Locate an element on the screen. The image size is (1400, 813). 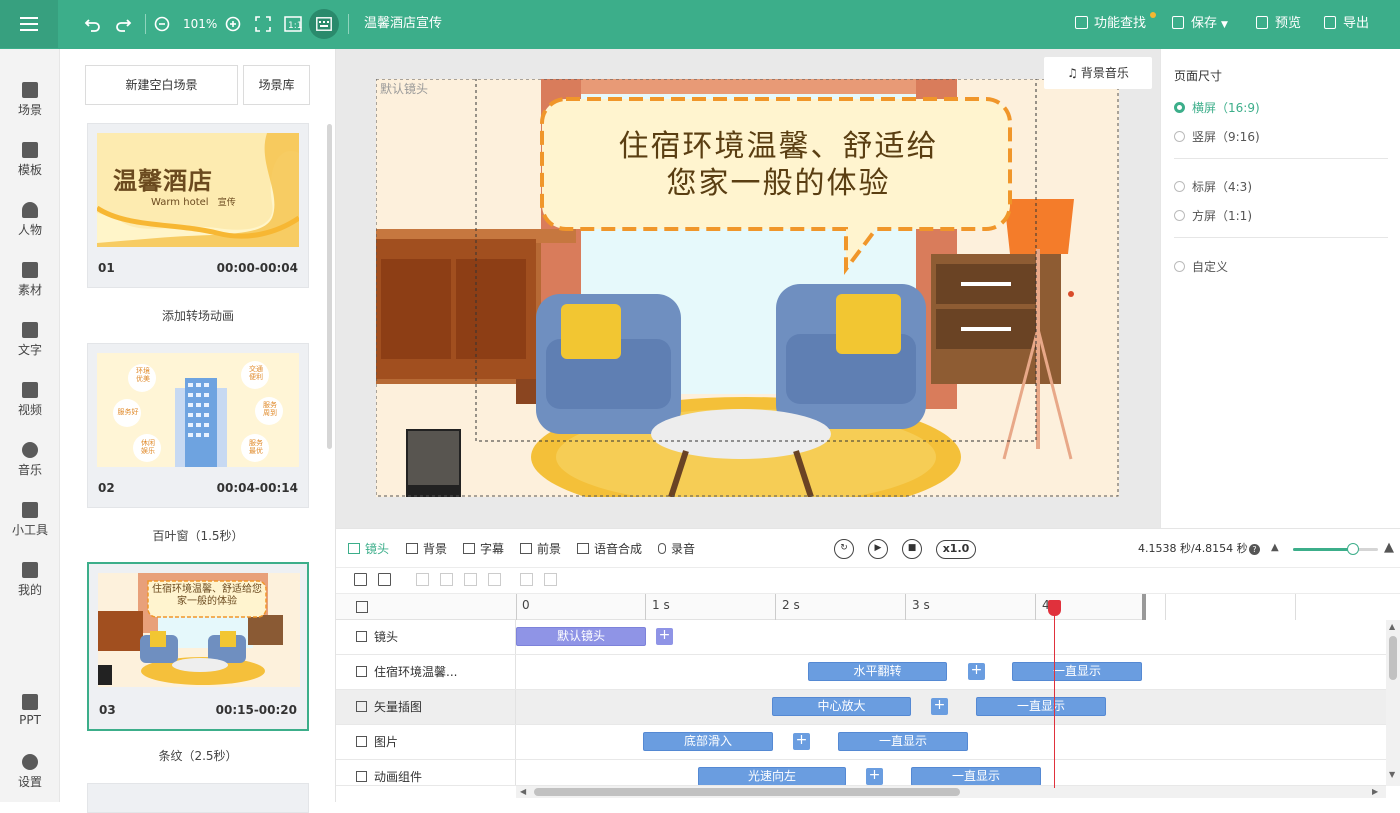
help-icon: ? is located at coordinates (1254, 549).